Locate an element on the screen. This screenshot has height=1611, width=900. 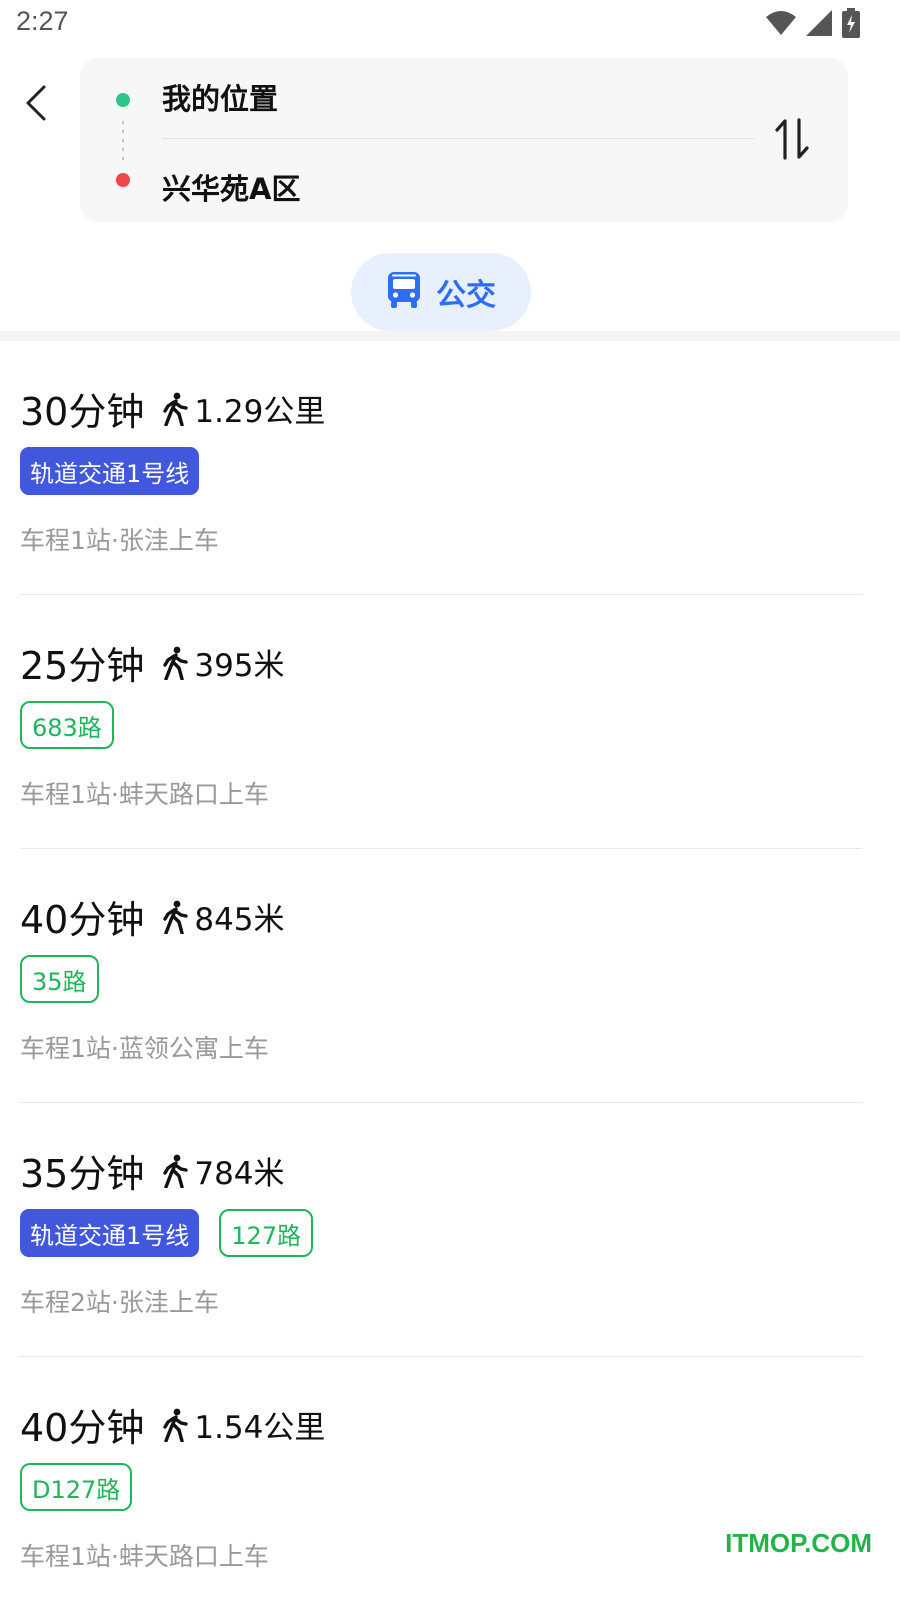
origin-field: 我的位置 is located at coordinates (220, 97).